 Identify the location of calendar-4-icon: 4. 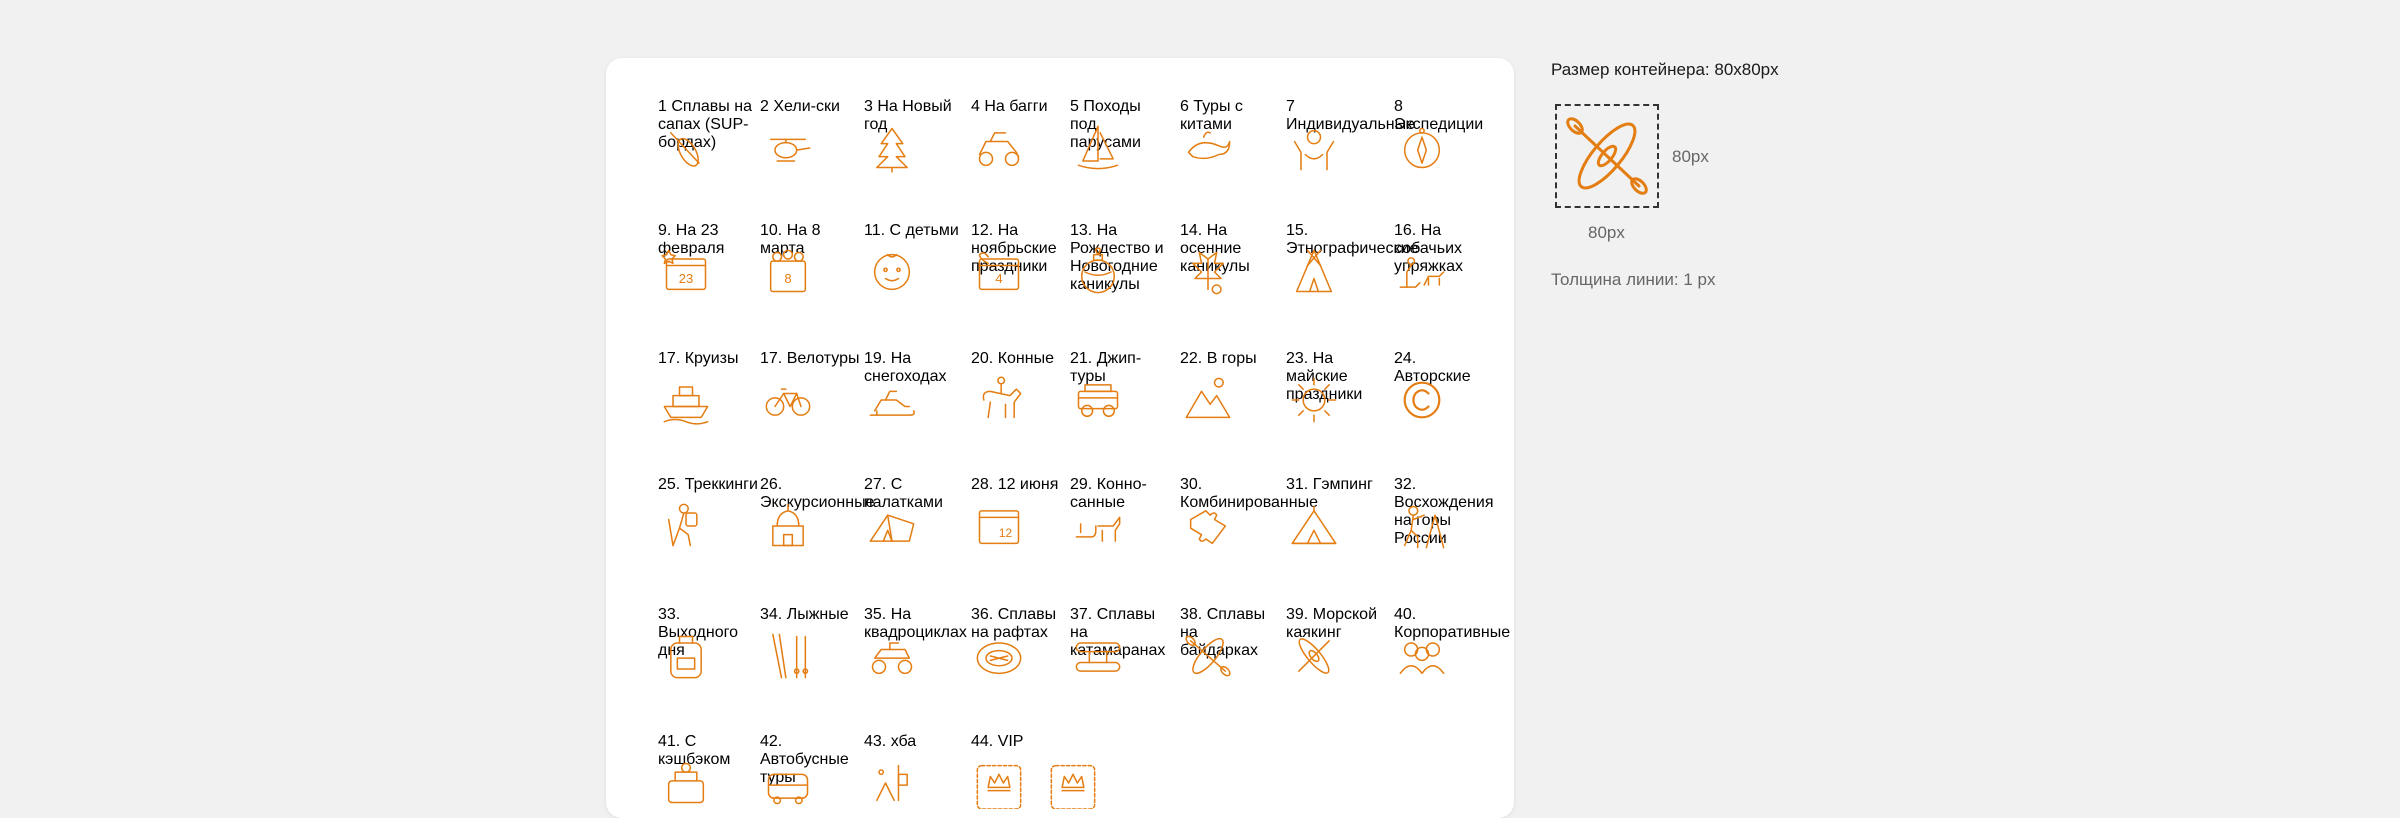
(999, 271).